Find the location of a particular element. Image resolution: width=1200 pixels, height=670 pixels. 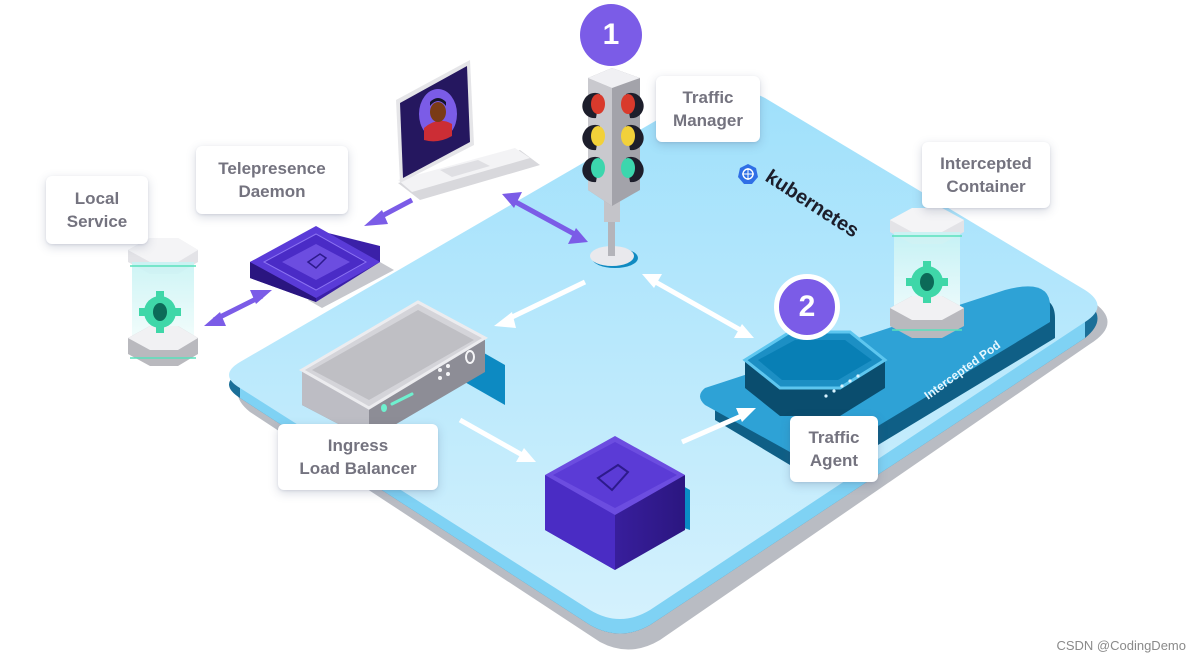

step-1-badge: 1 is located at coordinates (611, 35).